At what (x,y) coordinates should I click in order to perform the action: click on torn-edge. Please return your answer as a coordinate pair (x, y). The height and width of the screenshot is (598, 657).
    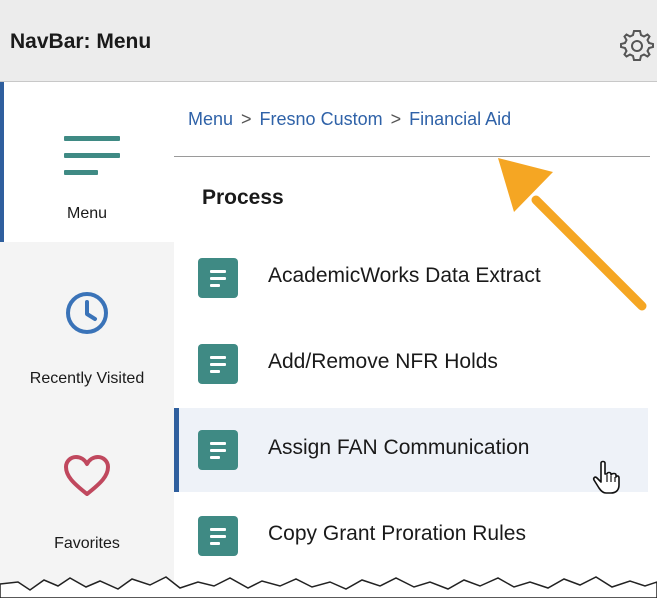
    Looking at the image, I should click on (328, 587).